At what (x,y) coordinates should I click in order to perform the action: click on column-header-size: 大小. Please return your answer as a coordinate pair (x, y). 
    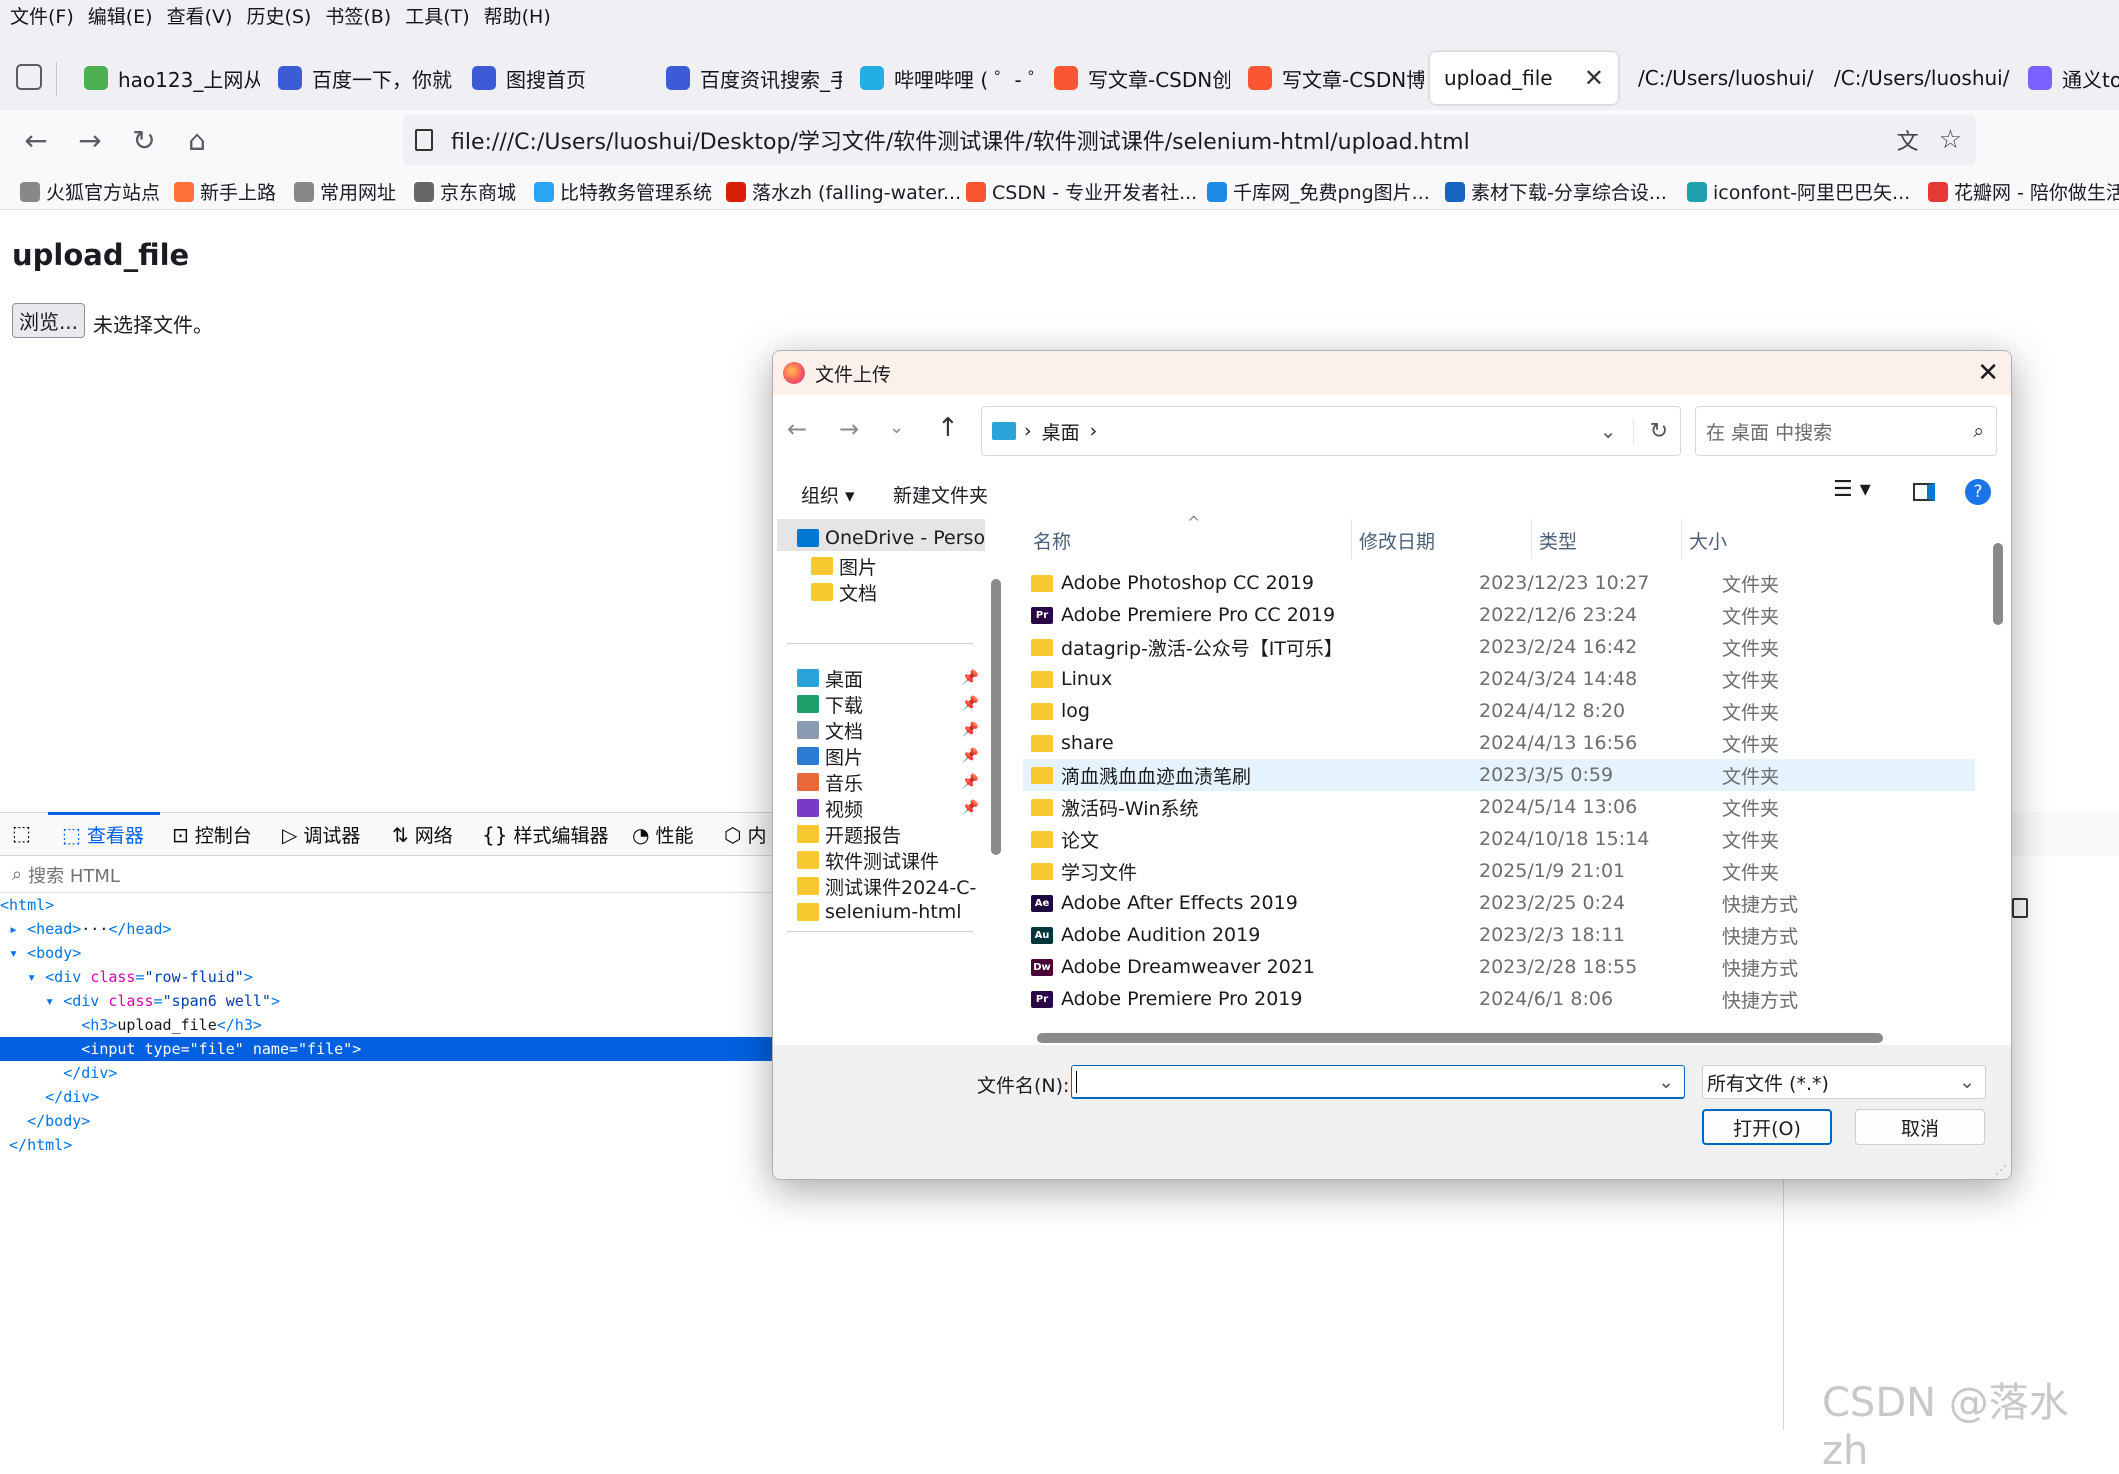
    Looking at the image, I should click on (1708, 540).